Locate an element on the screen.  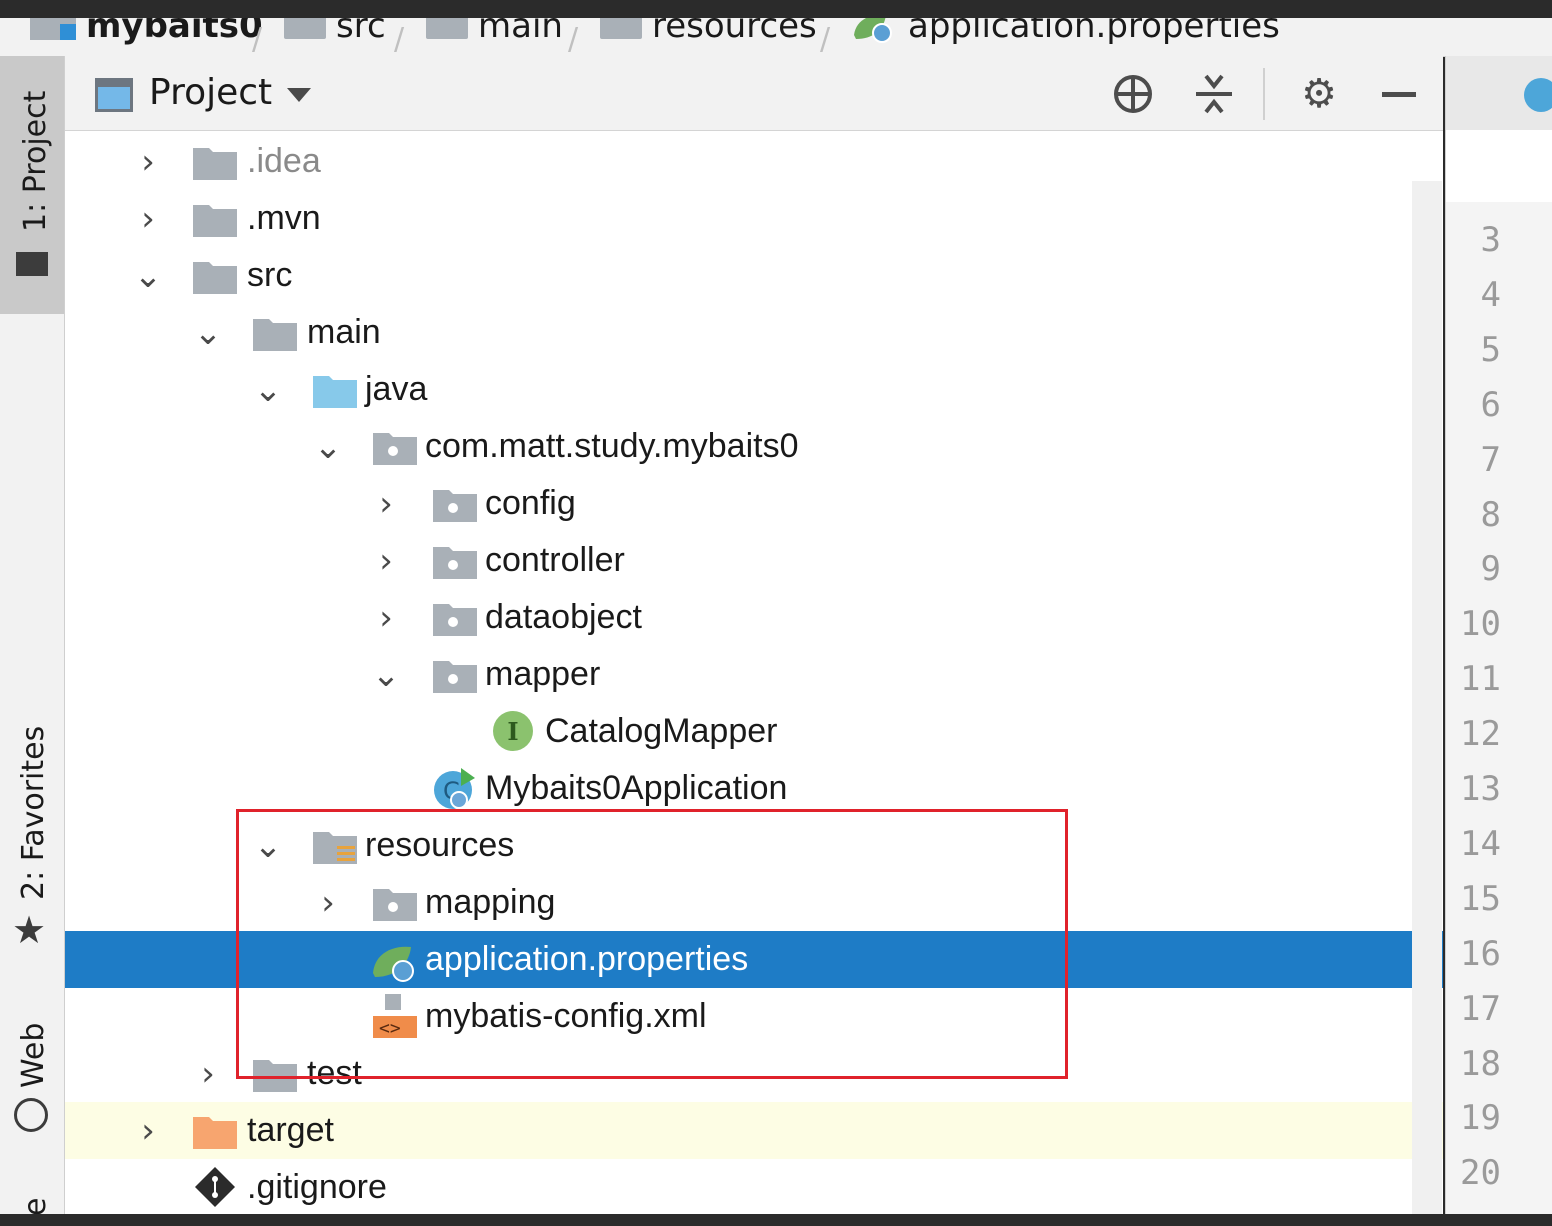
tree-item-dataobject: › dataobject is located at coordinates (754, 617).